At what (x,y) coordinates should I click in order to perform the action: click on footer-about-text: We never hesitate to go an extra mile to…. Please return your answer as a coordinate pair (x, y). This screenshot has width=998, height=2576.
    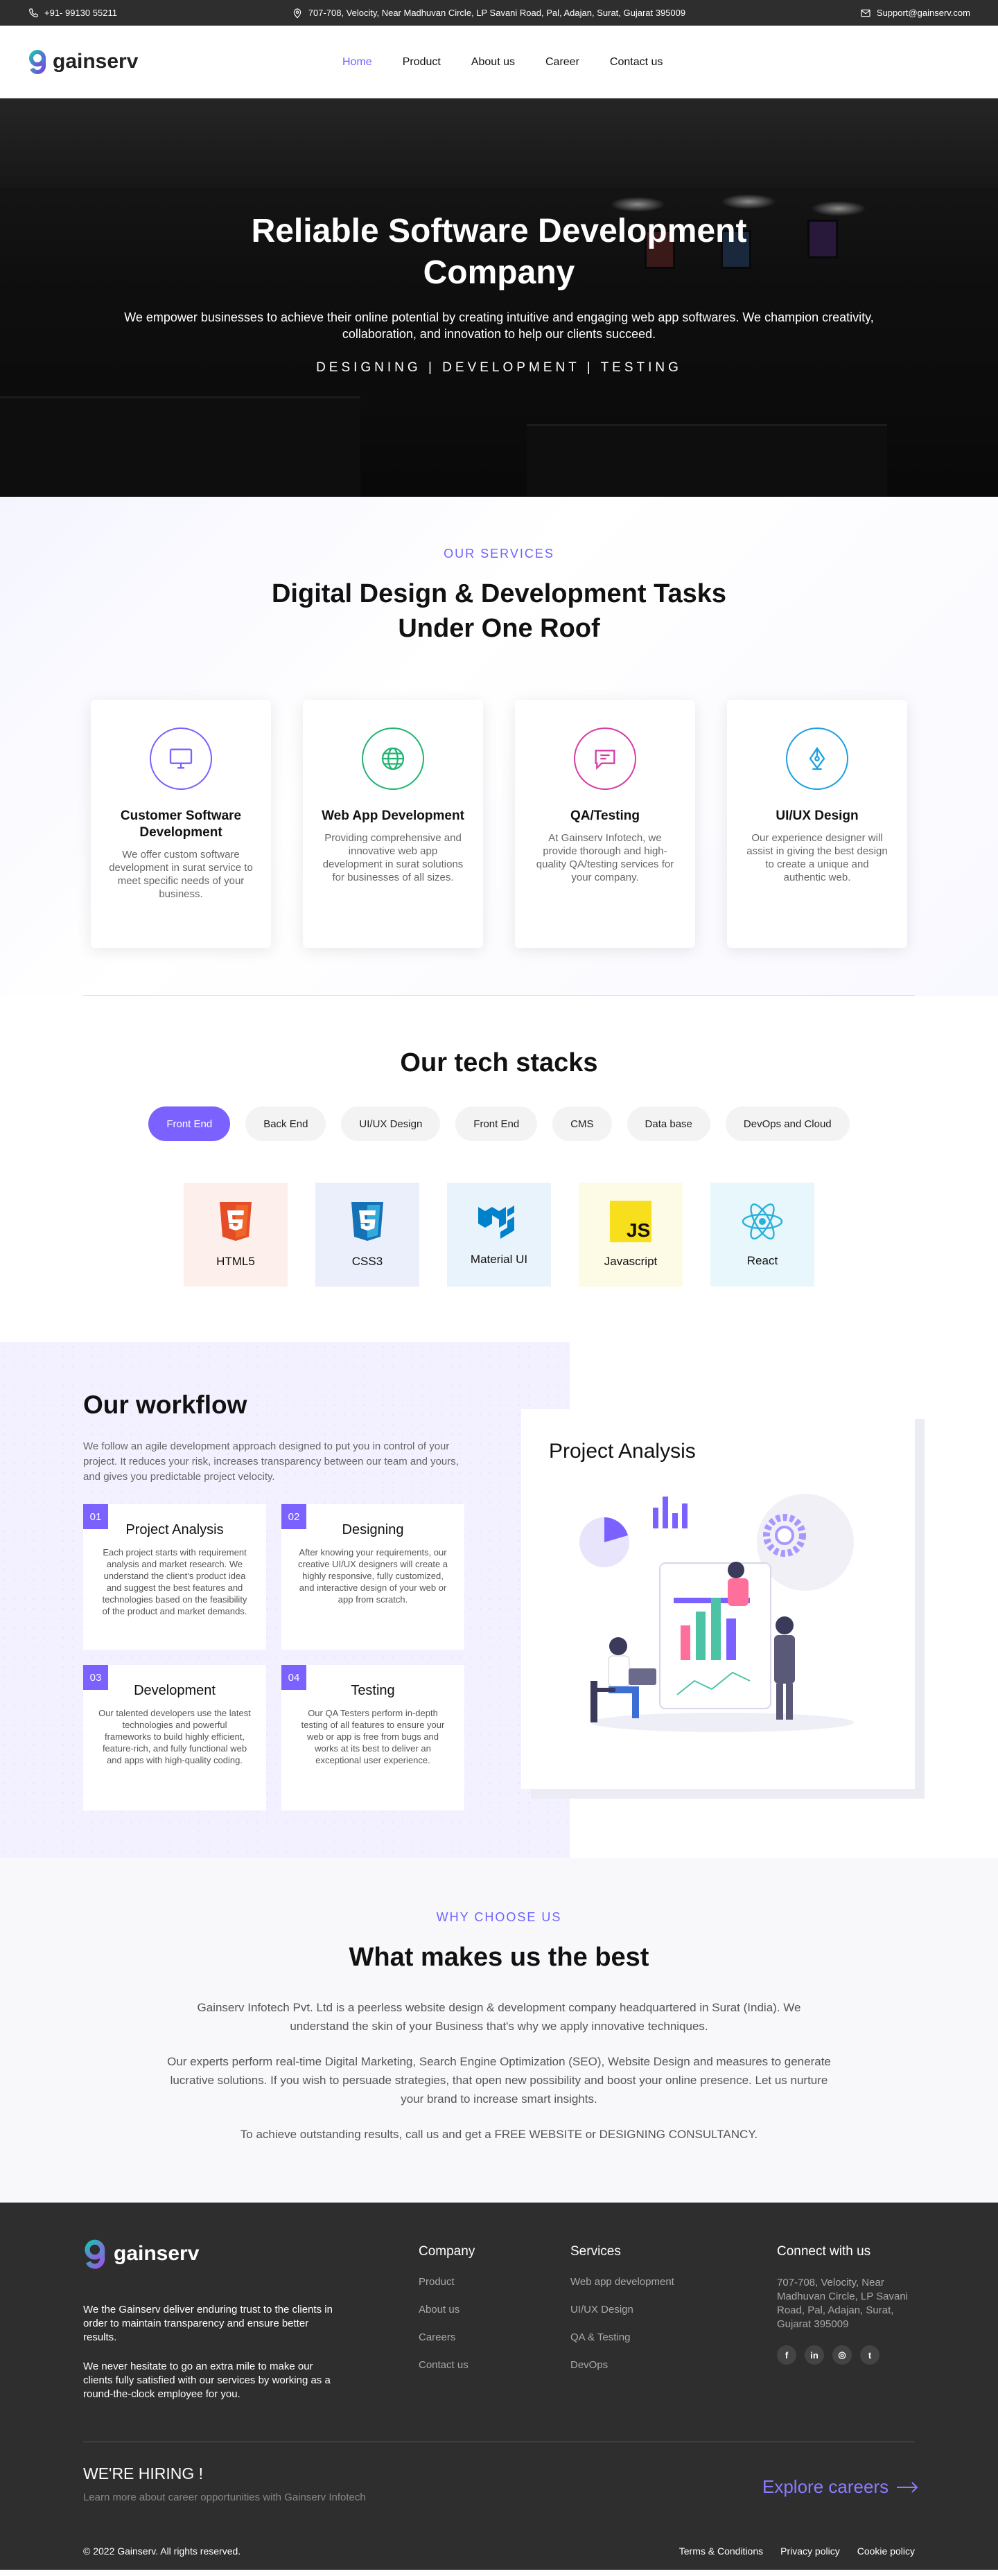
    Looking at the image, I should click on (207, 2380).